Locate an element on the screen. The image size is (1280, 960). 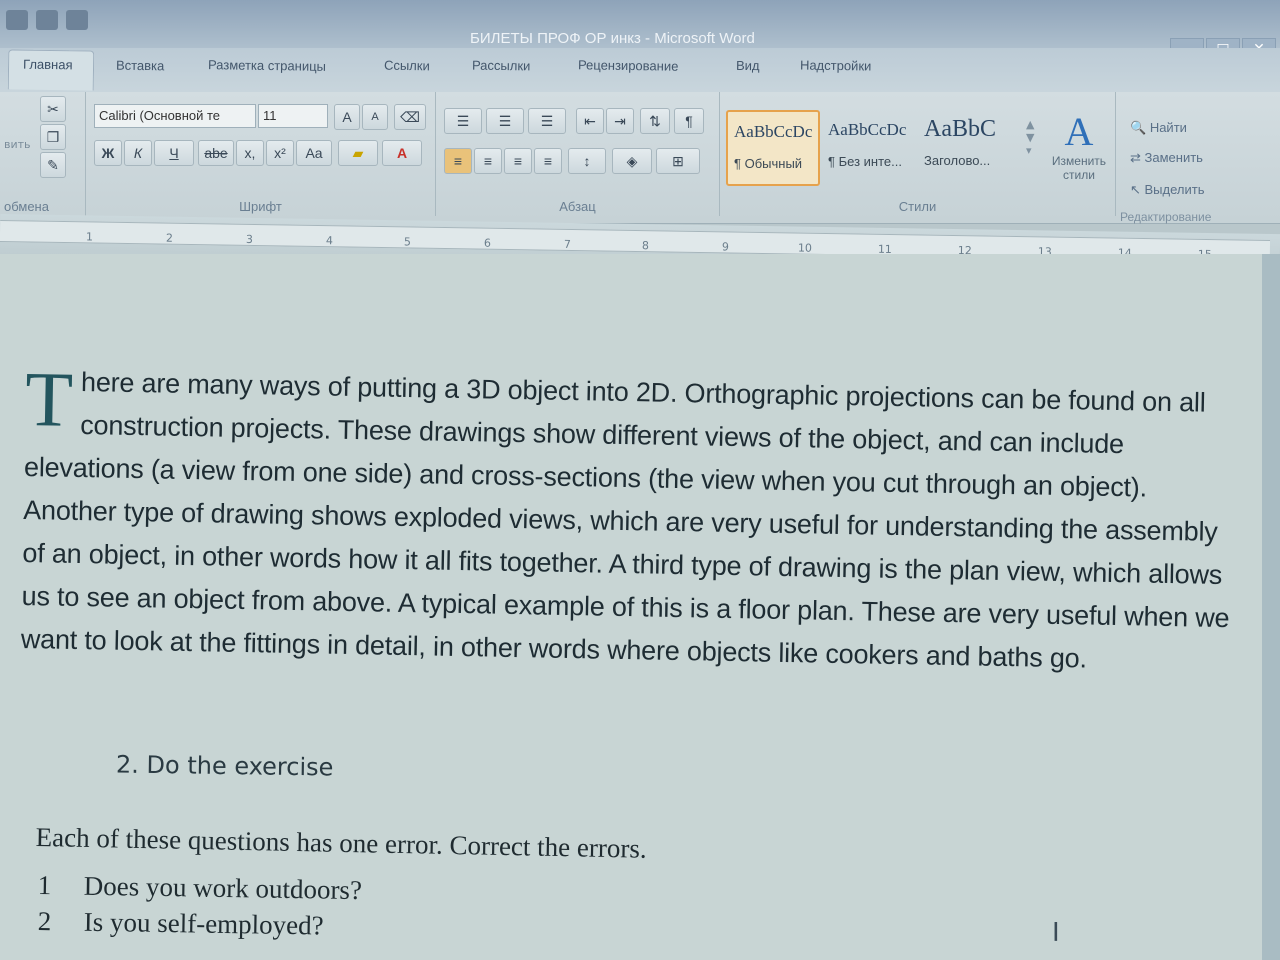
paragraph-group: ☰ ☰ ☰ ⇤ ⇥ ⇅ ¶ ≡ ≡ ≡ ≡ ↕ ◈ ⊞ Абзац is located at coordinates (578, 154).